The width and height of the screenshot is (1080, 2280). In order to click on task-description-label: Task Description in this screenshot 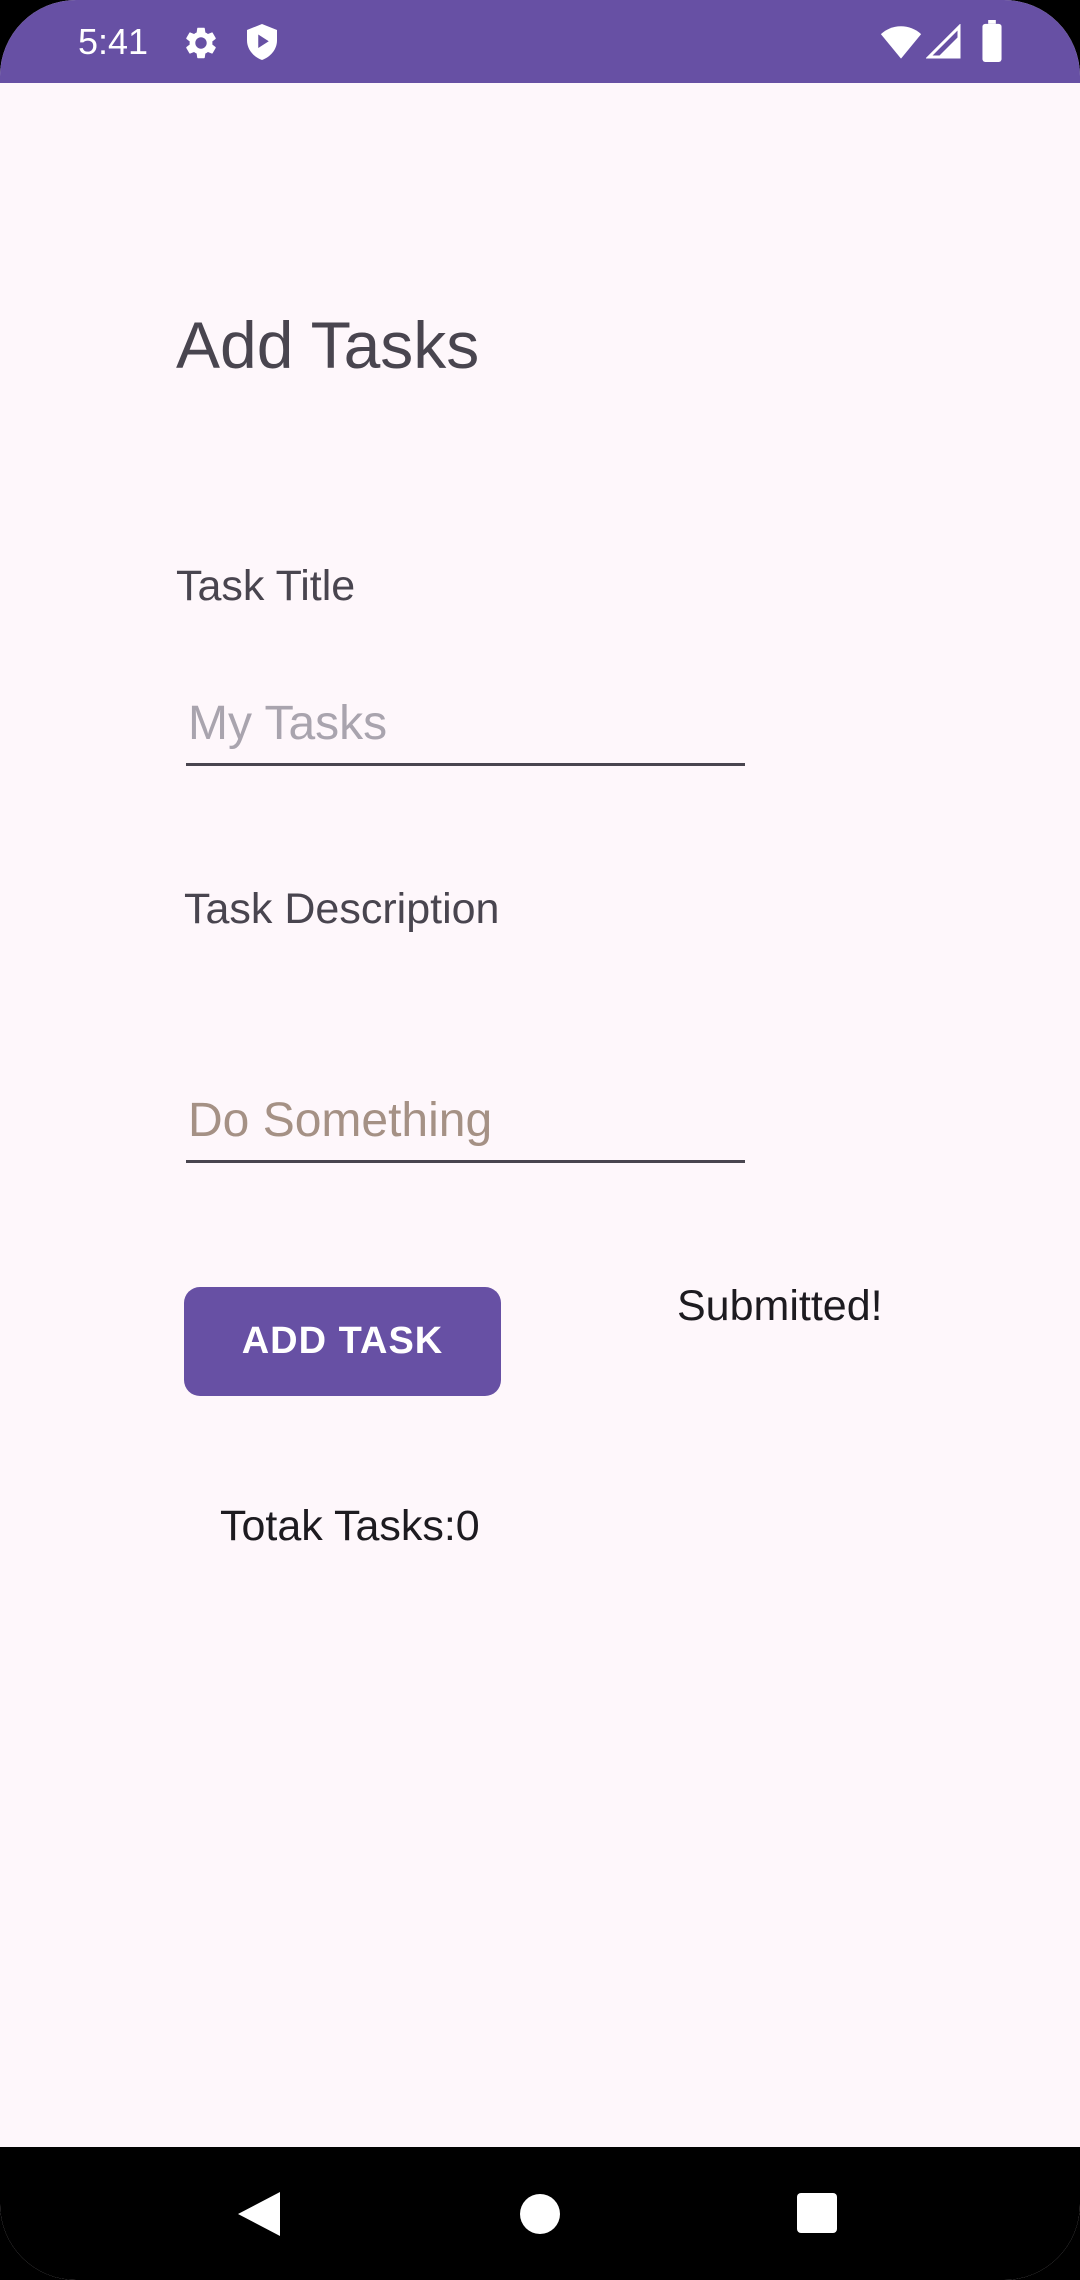, I will do `click(342, 909)`.